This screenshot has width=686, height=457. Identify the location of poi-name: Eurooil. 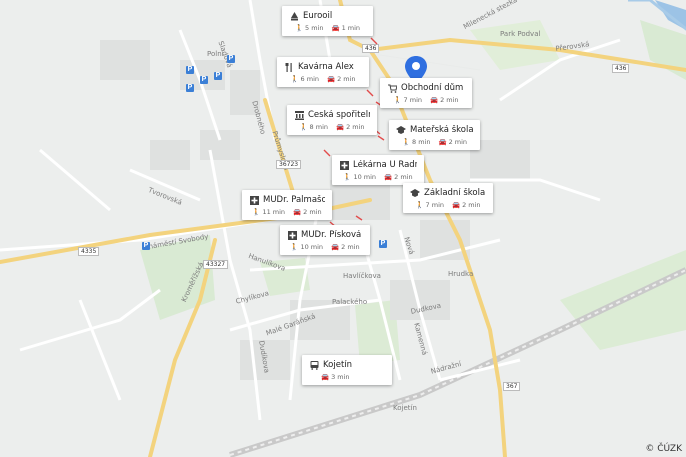
(318, 16).